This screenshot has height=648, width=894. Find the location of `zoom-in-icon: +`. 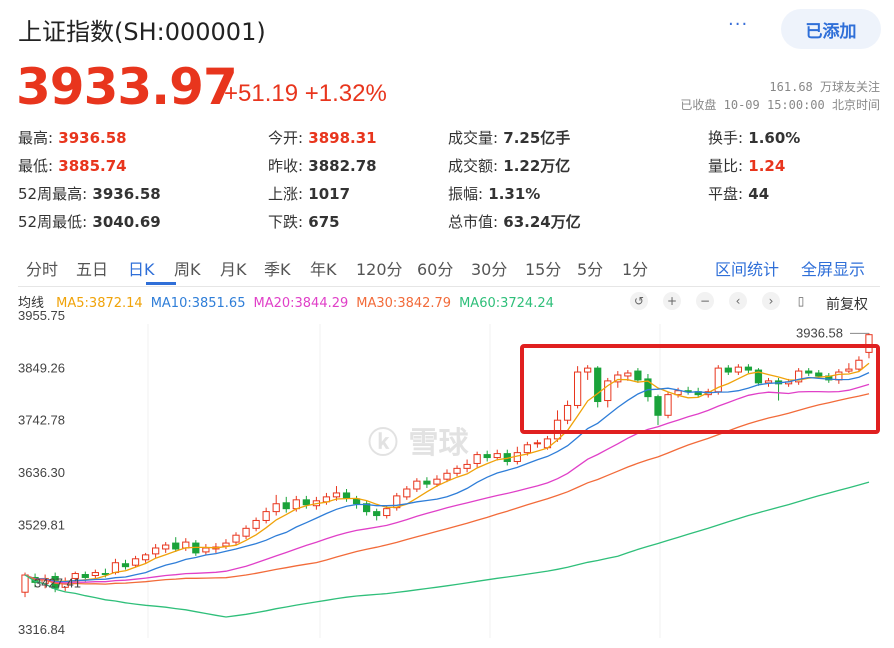

zoom-in-icon: + is located at coordinates (672, 301).